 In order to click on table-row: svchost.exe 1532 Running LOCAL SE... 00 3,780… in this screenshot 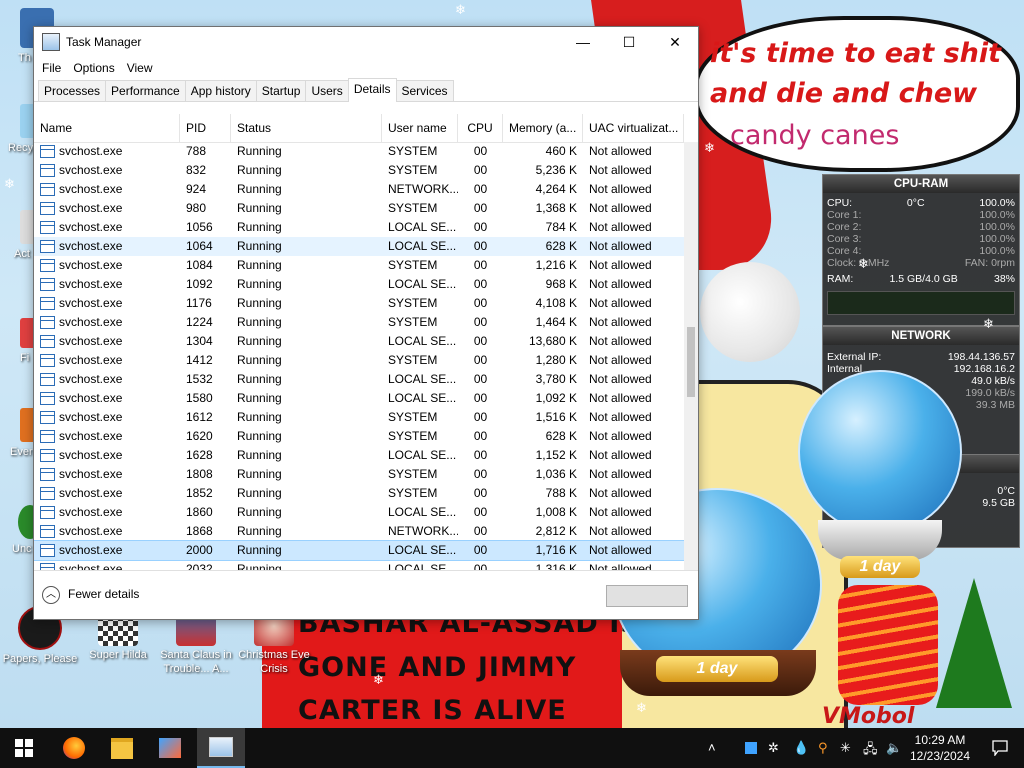, I will do `click(359, 379)`.